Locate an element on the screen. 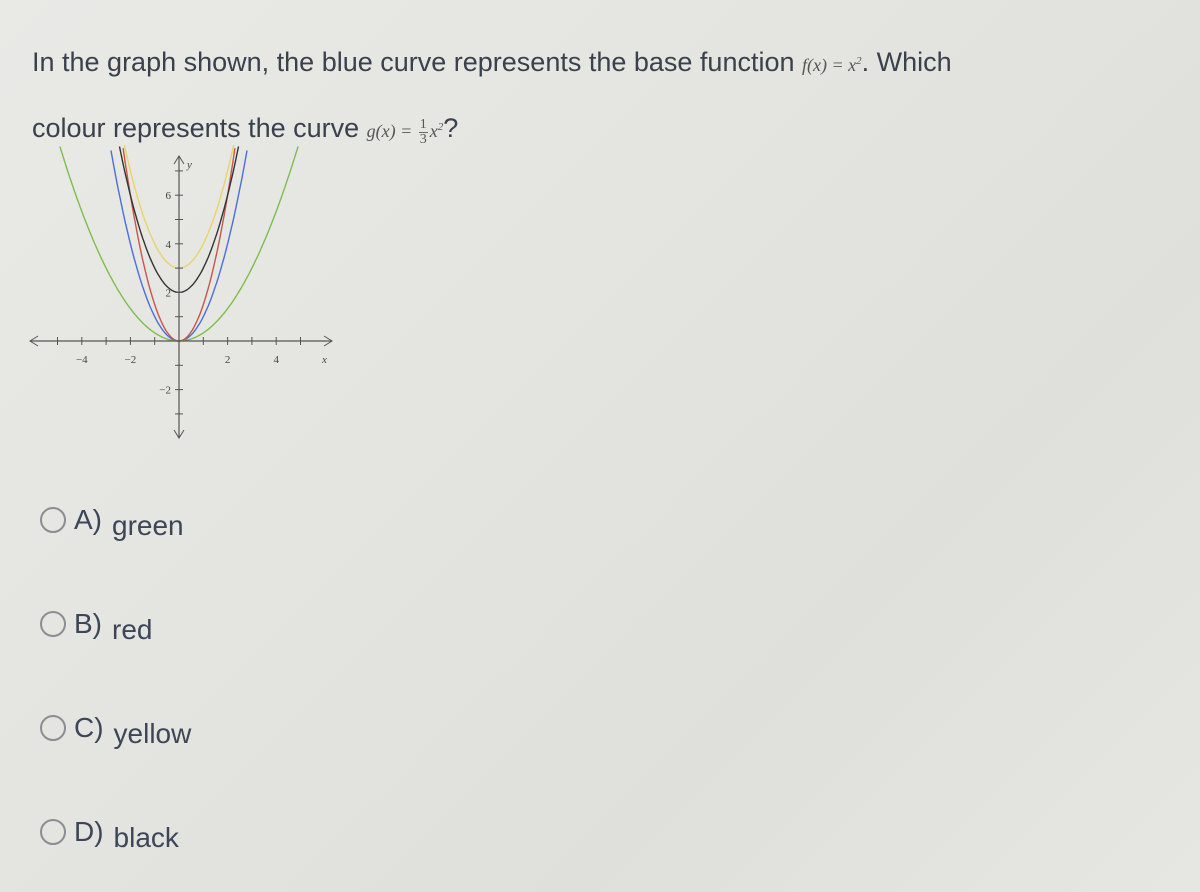 The image size is (1200, 892). g-formula-variable: x is located at coordinates (433, 131).